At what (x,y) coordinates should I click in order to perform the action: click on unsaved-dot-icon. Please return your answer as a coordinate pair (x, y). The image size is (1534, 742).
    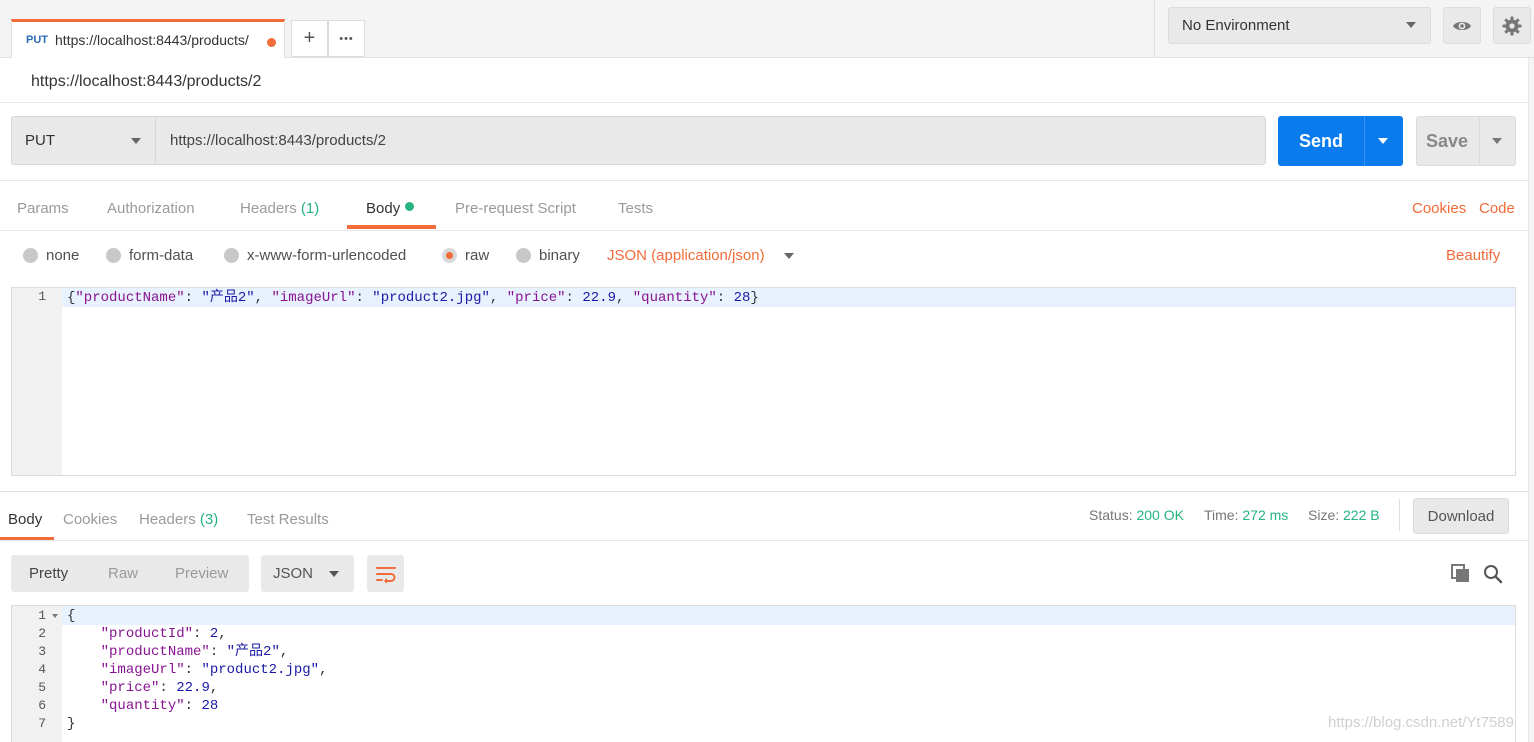
    Looking at the image, I should click on (271, 42).